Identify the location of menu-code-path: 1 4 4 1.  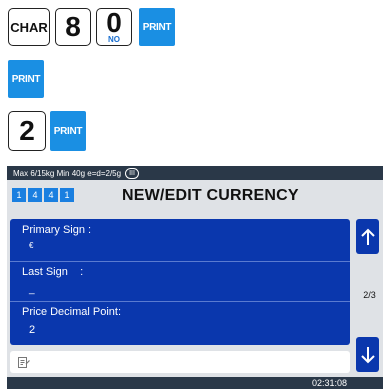
(43, 195).